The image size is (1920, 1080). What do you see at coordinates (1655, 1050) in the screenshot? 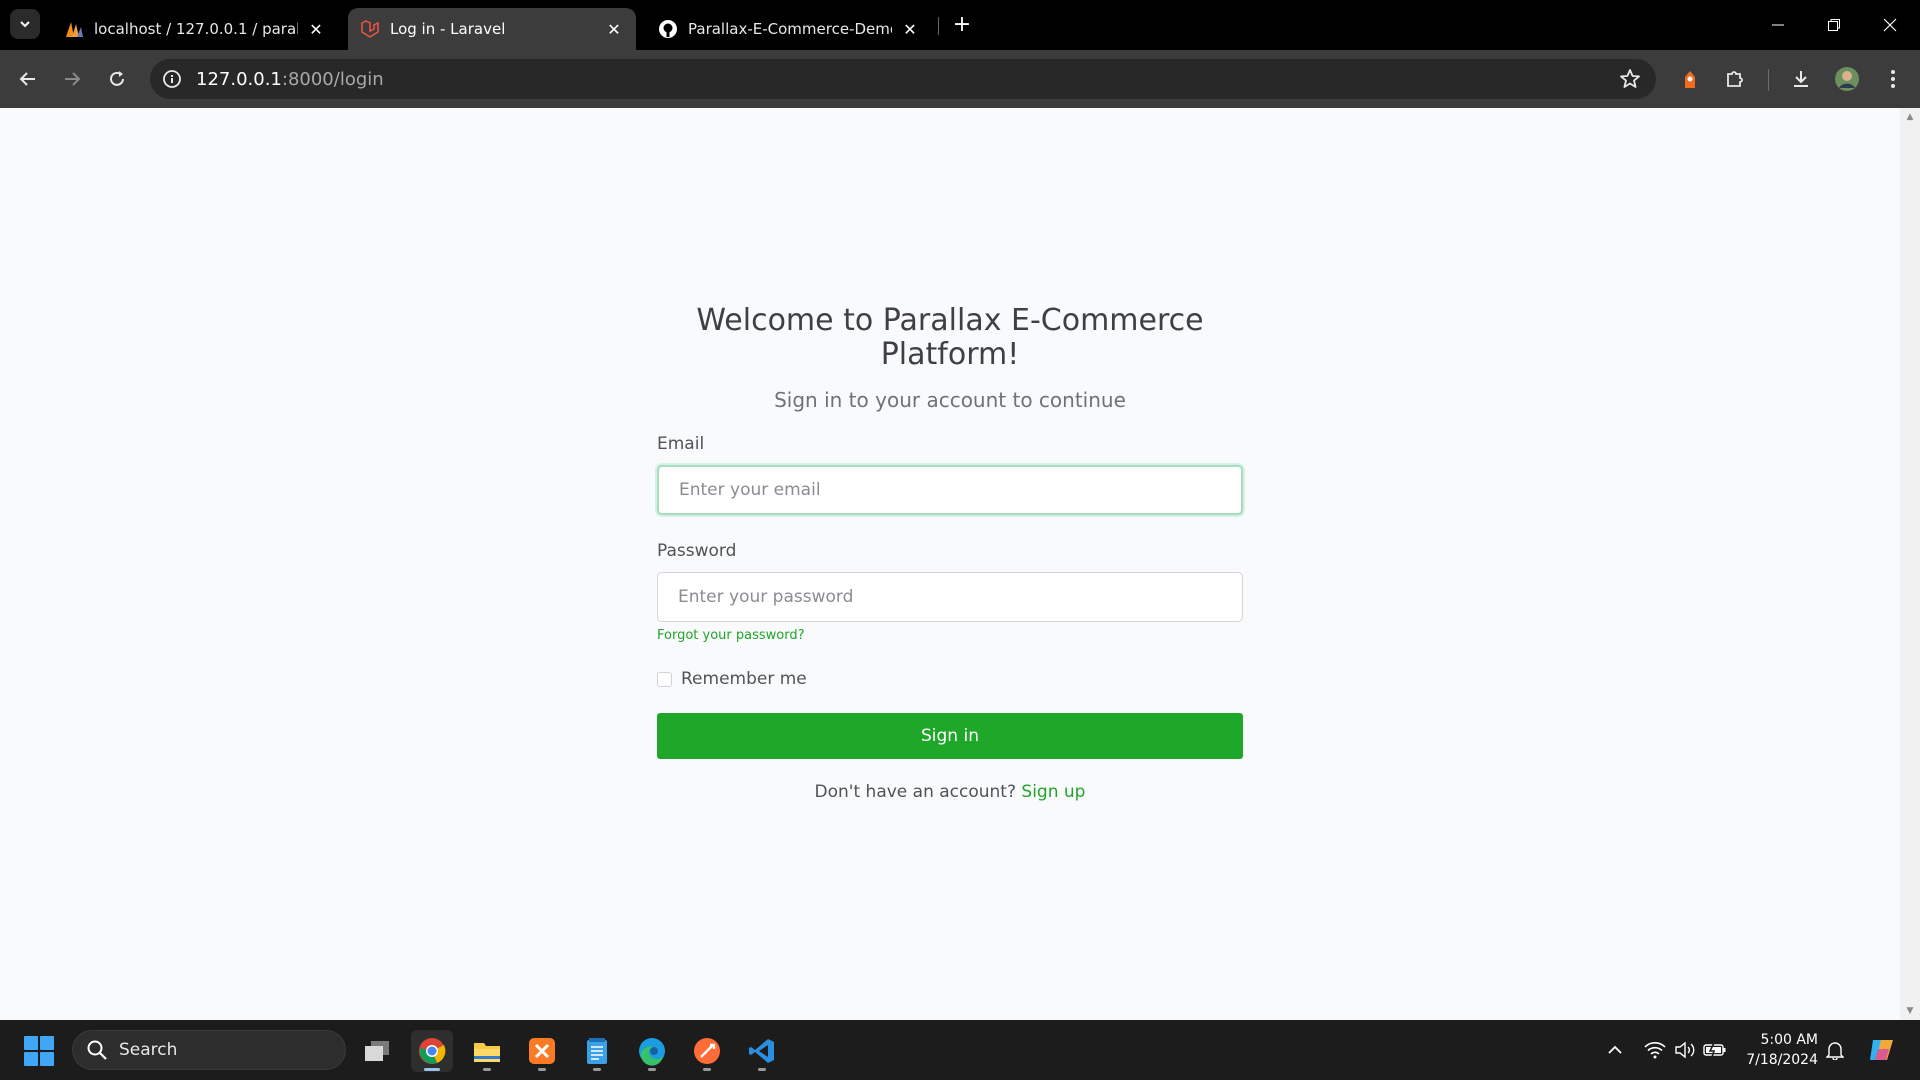
I see `wifi-status` at bounding box center [1655, 1050].